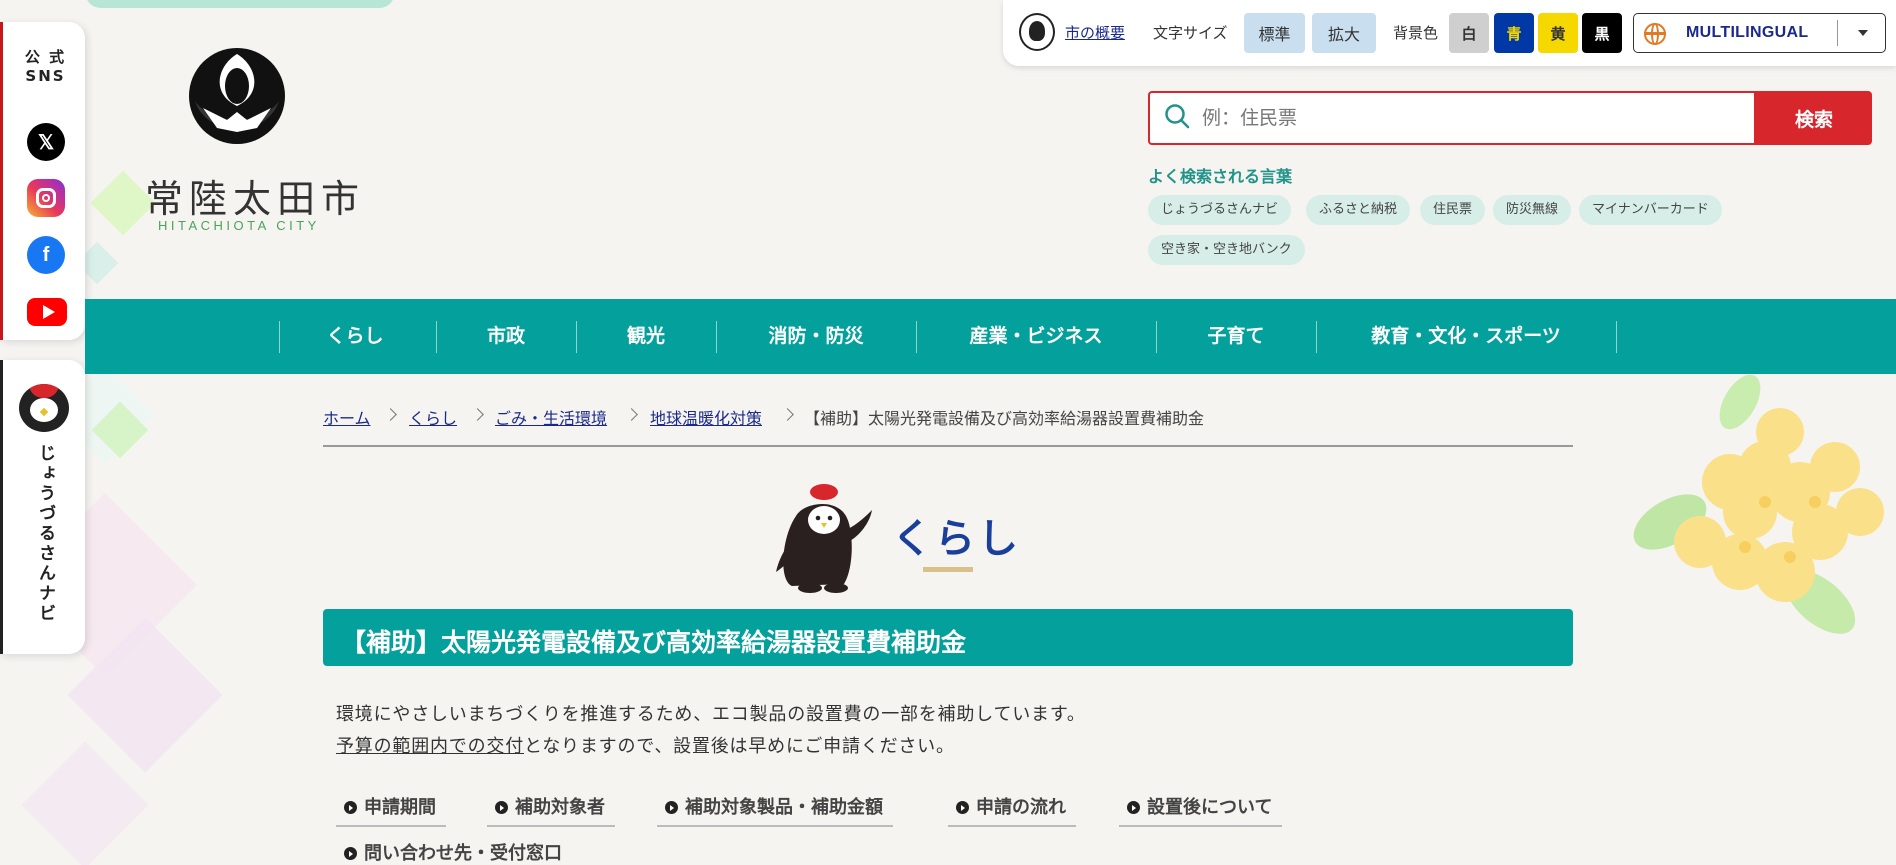 This screenshot has width=1896, height=865. I want to click on x-icon: 𝕏, so click(46, 142).